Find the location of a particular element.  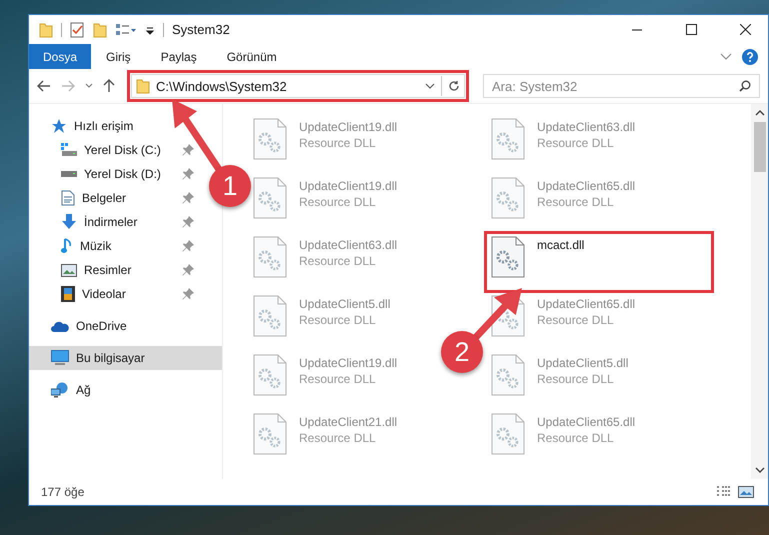

folder-icon is located at coordinates (143, 86).